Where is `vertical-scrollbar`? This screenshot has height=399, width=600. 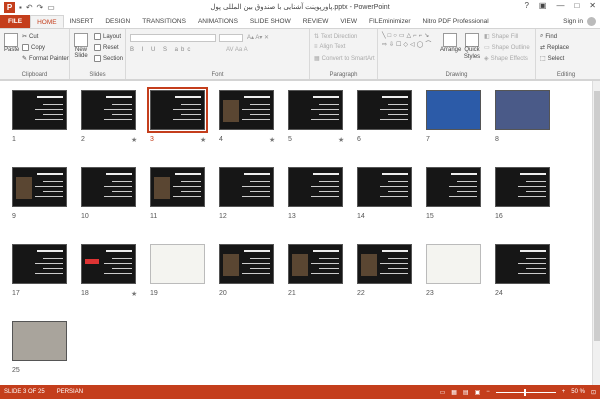
vertical-scrollbar is located at coordinates (596, 233).